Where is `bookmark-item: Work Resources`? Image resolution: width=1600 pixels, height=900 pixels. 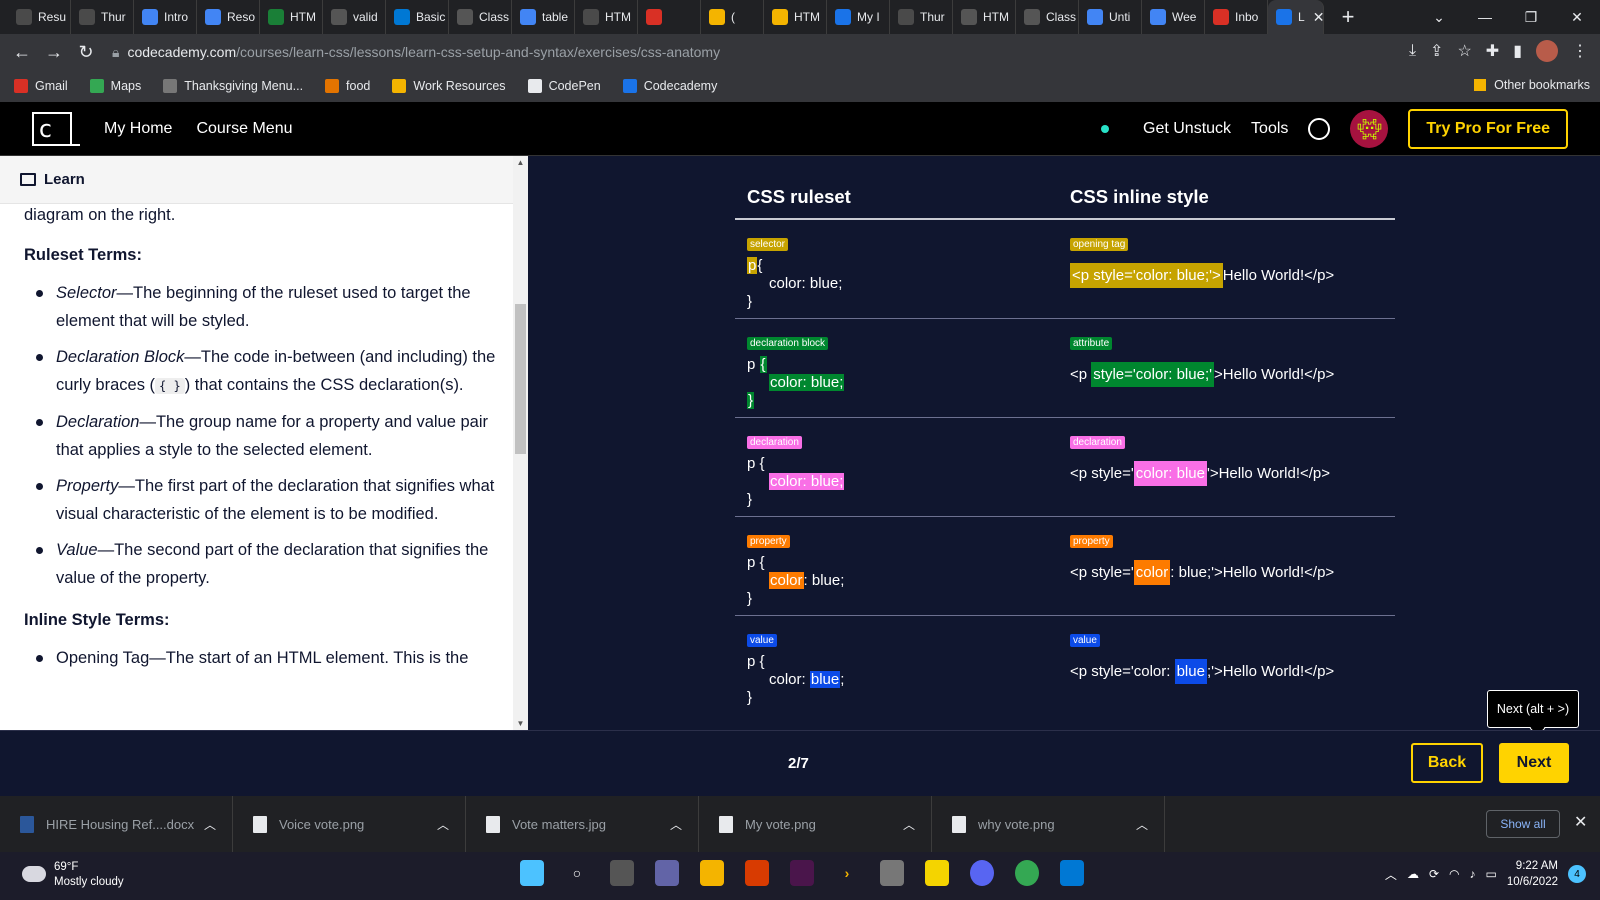 bookmark-item: Work Resources is located at coordinates (449, 86).